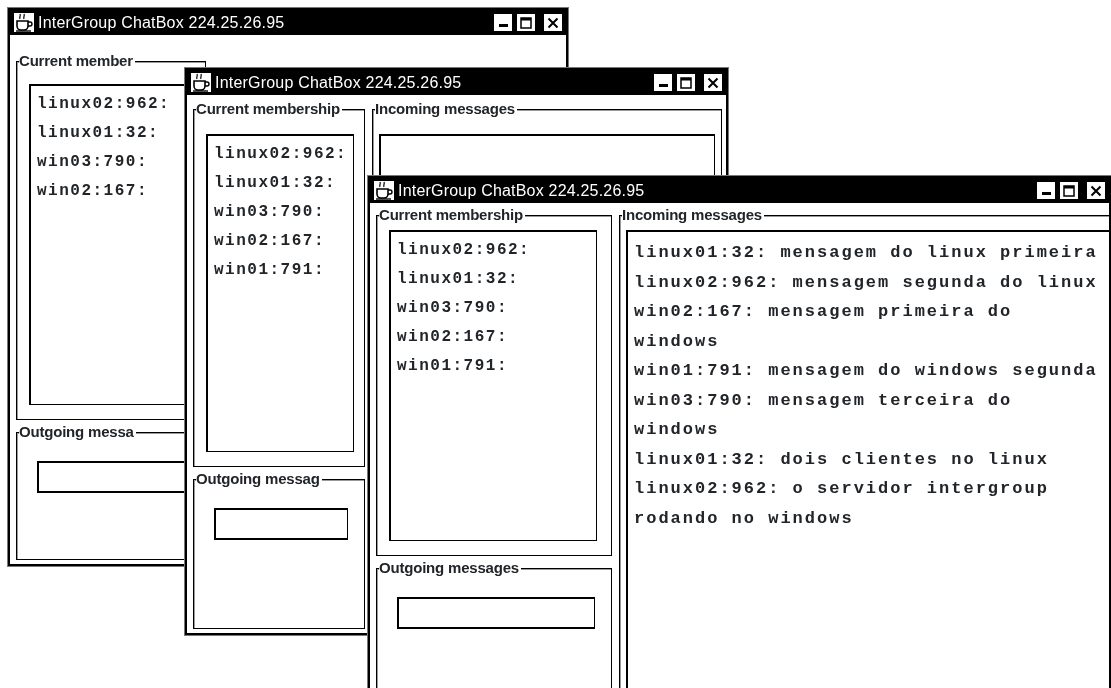 The height and width of the screenshot is (688, 1111). What do you see at coordinates (842, 504) in the screenshot?
I see `message-text: linux02:962: o servidor intergroup rodando no windows` at bounding box center [842, 504].